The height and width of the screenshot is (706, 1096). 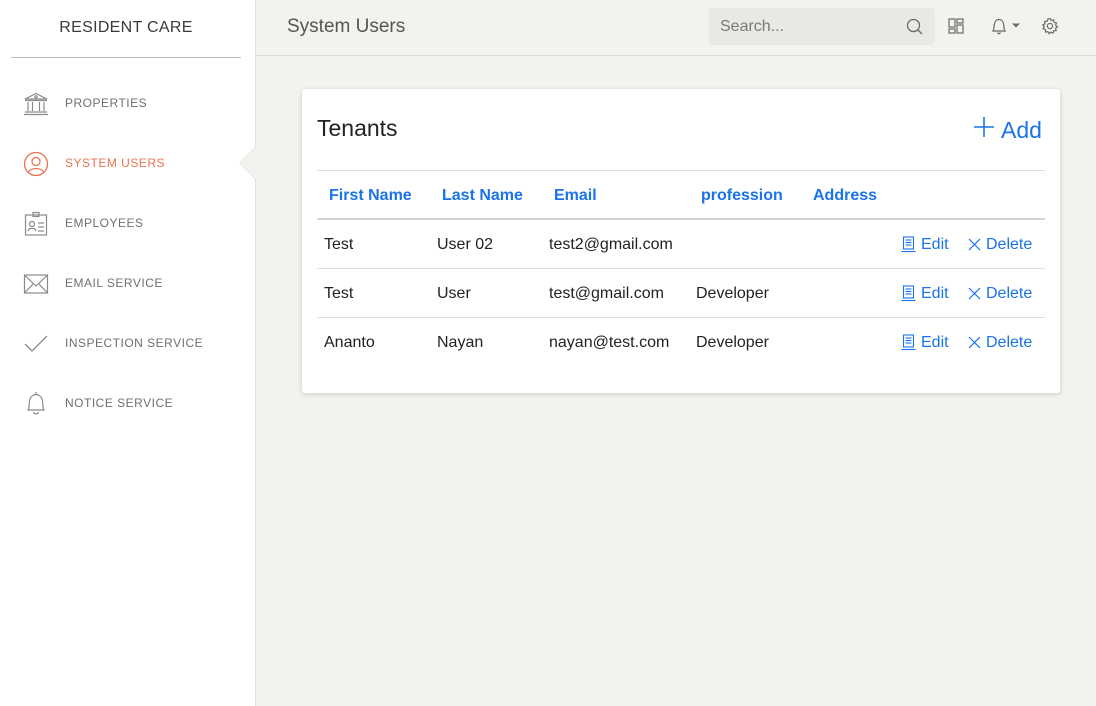 I want to click on column-header-email: Email, so click(x=575, y=195).